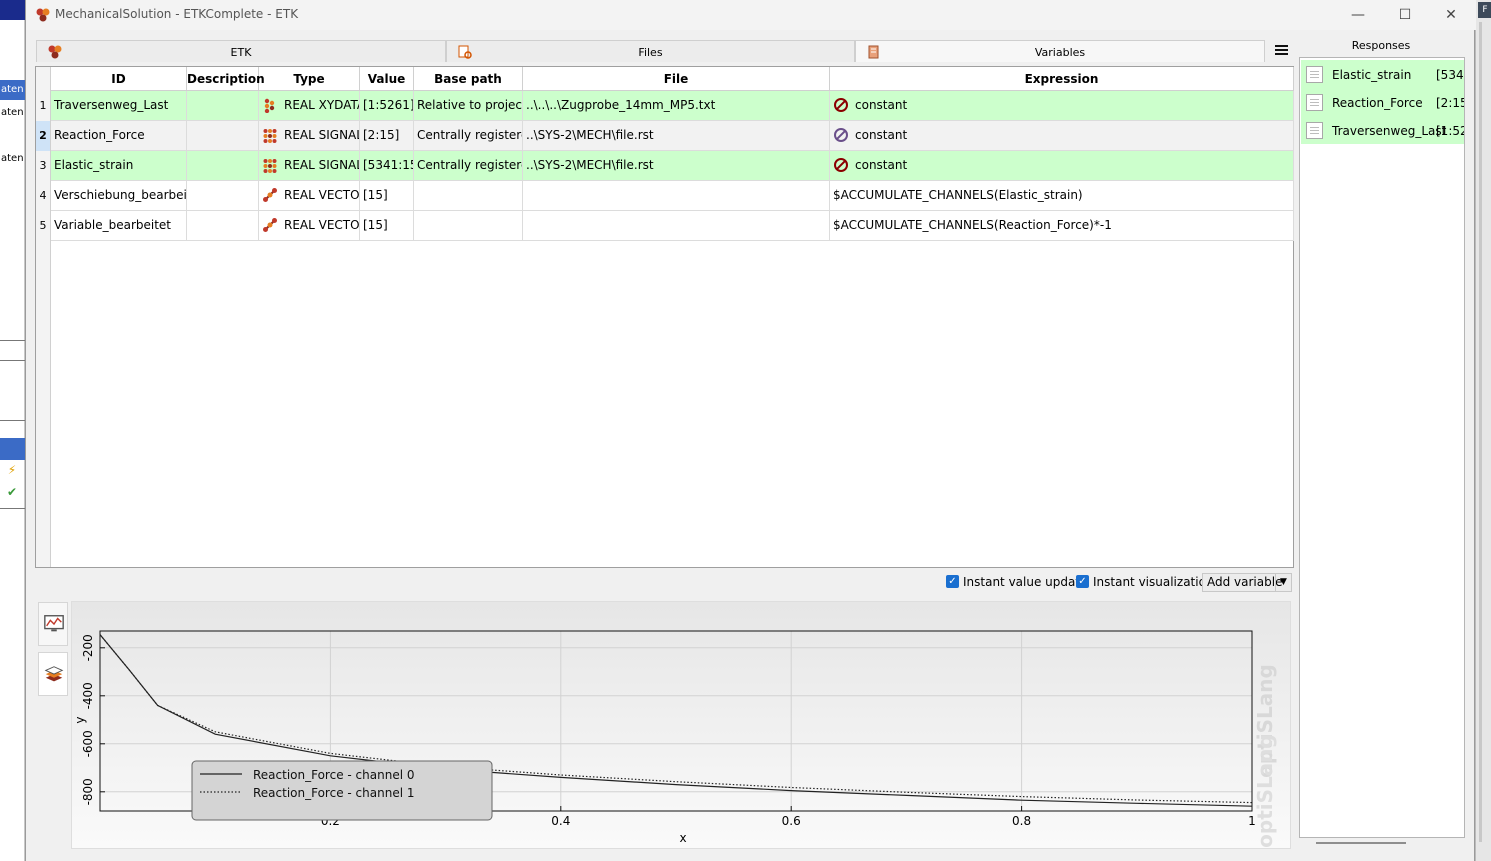 This screenshot has height=861, width=1491. What do you see at coordinates (119, 165) in the screenshot?
I see `cell-id: Elastic_strain` at bounding box center [119, 165].